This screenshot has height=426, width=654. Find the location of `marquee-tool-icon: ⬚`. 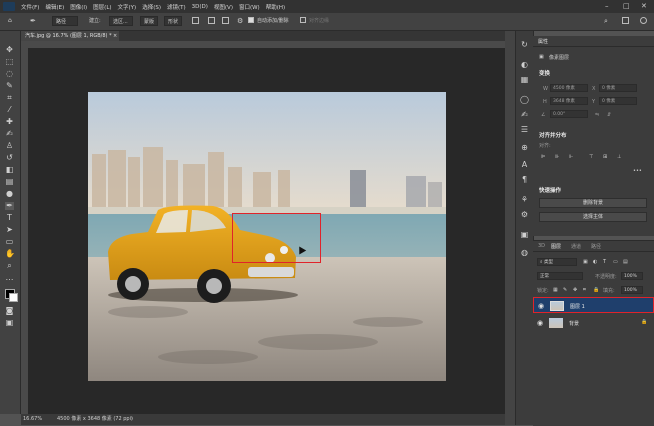

marquee-tool-icon: ⬚ is located at coordinates (9, 62).